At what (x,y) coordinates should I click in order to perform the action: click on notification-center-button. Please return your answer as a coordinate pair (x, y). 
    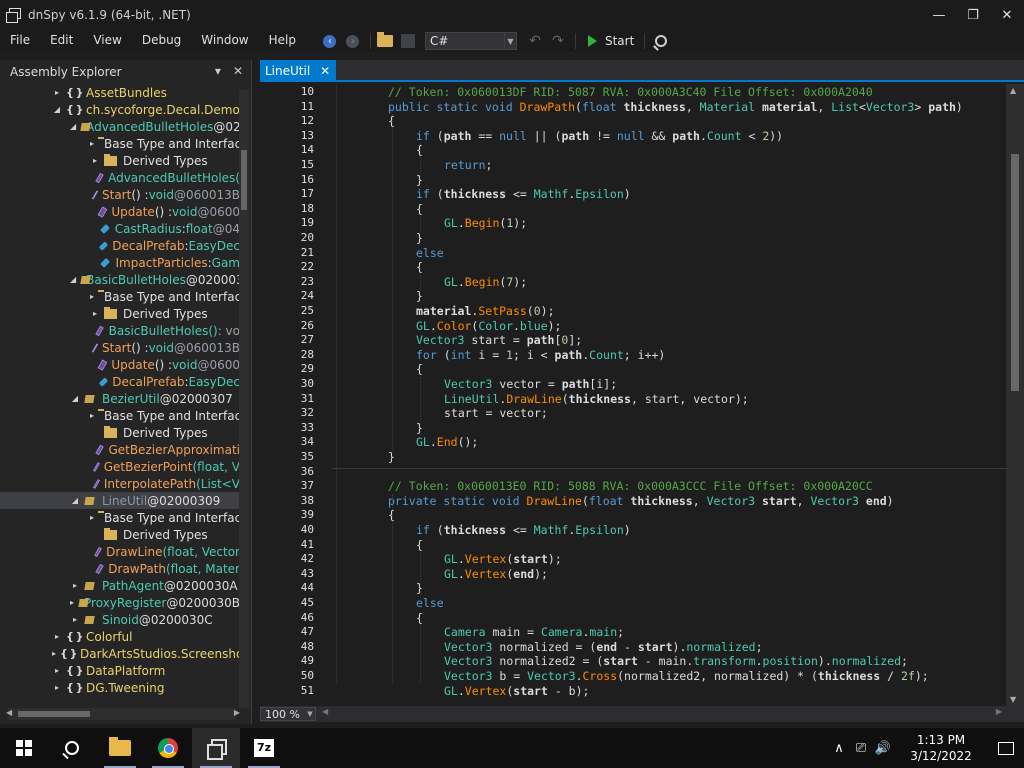
    Looking at the image, I should click on (1006, 748).